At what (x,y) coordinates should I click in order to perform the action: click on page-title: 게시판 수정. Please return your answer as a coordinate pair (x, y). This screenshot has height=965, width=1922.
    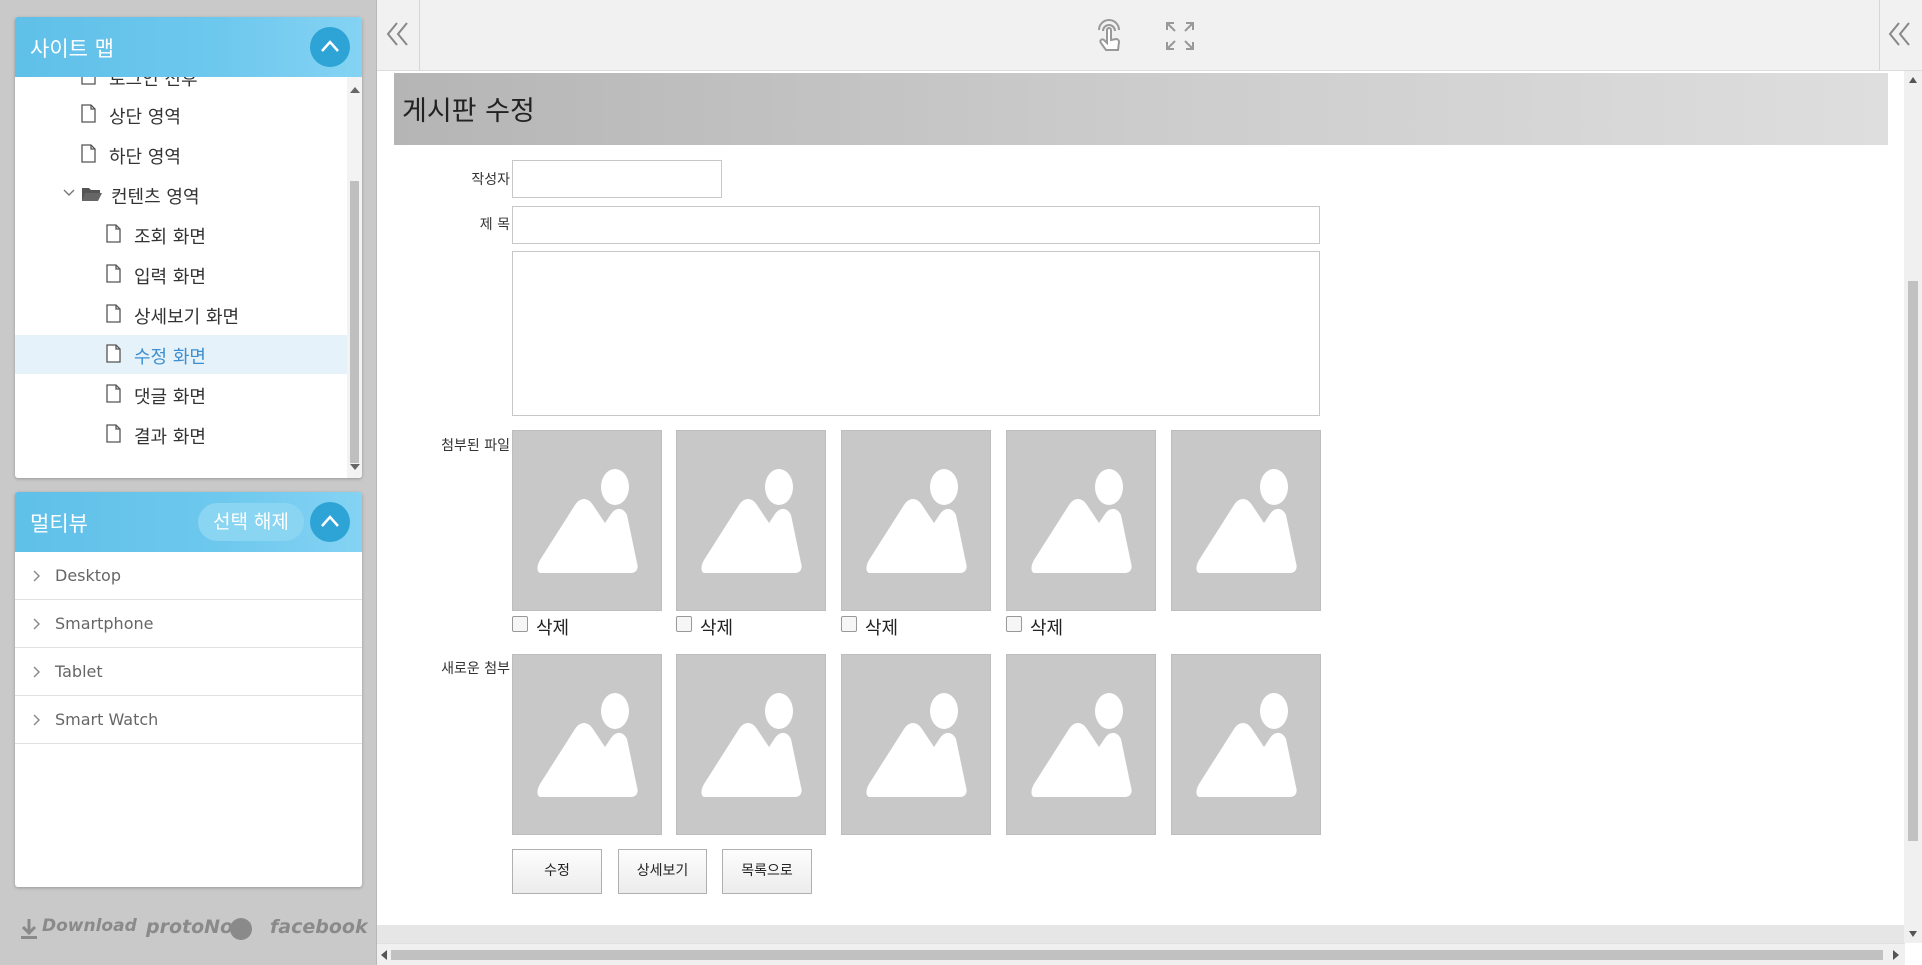
    Looking at the image, I should click on (468, 111).